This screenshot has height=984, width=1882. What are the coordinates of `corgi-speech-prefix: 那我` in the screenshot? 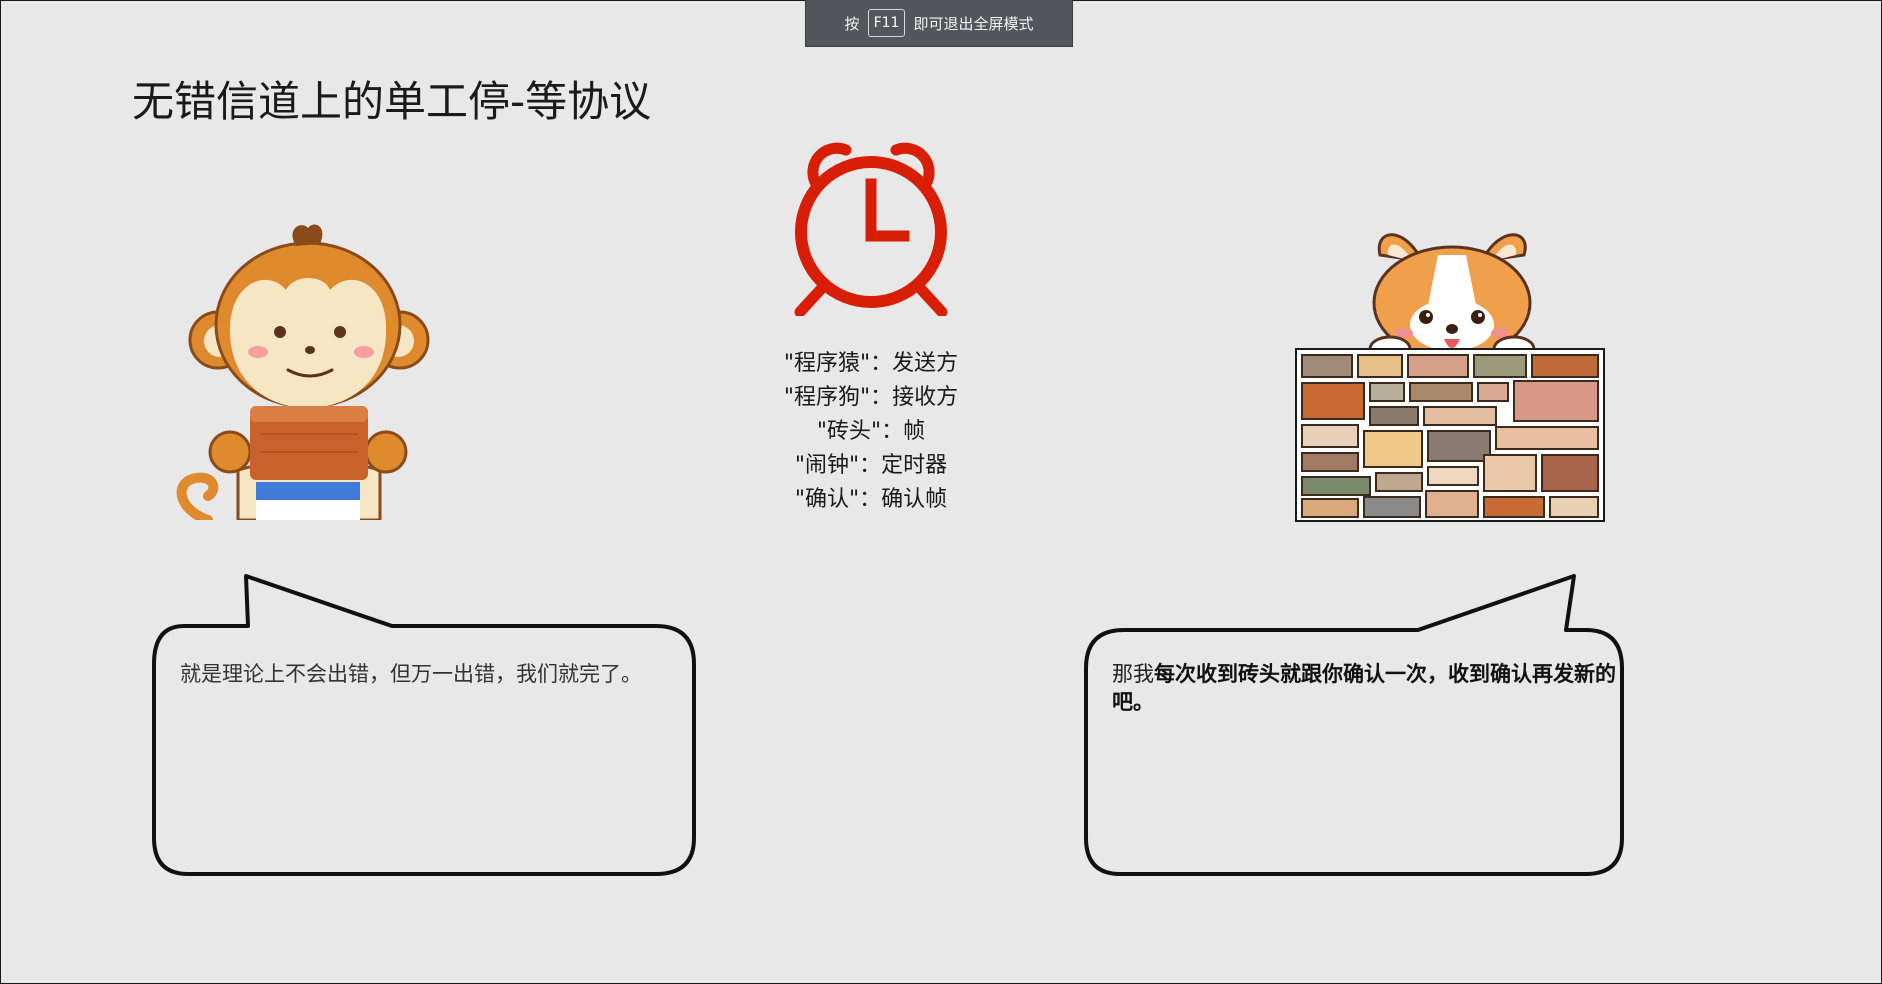 It's located at (1133, 674).